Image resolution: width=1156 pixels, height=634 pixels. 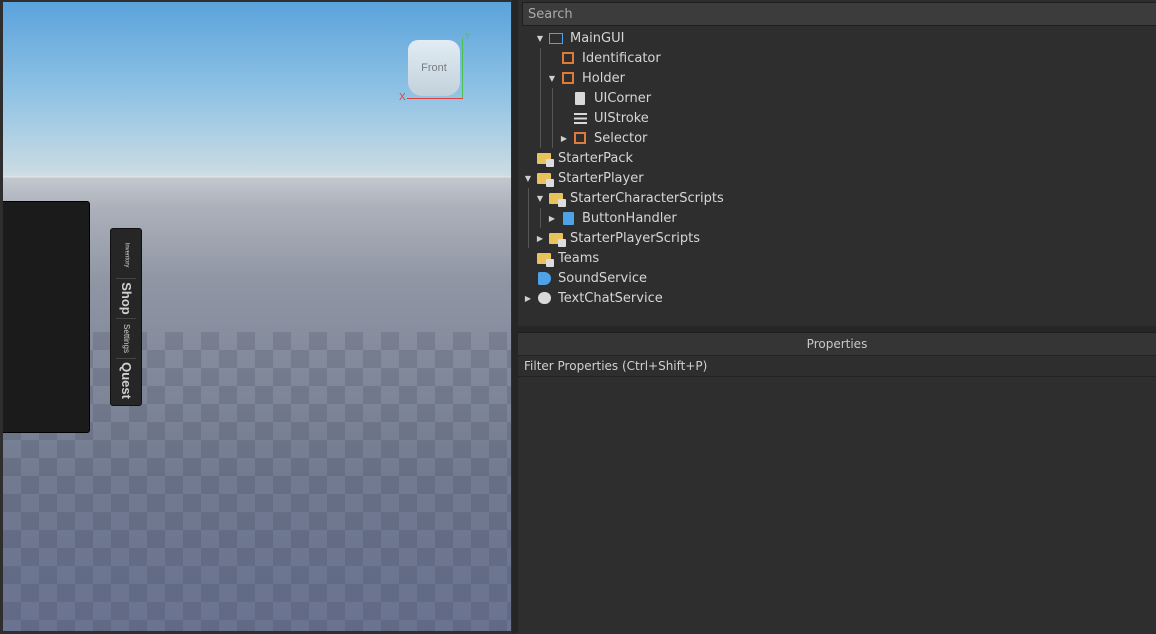 I want to click on local-script-icon, so click(x=568, y=218).